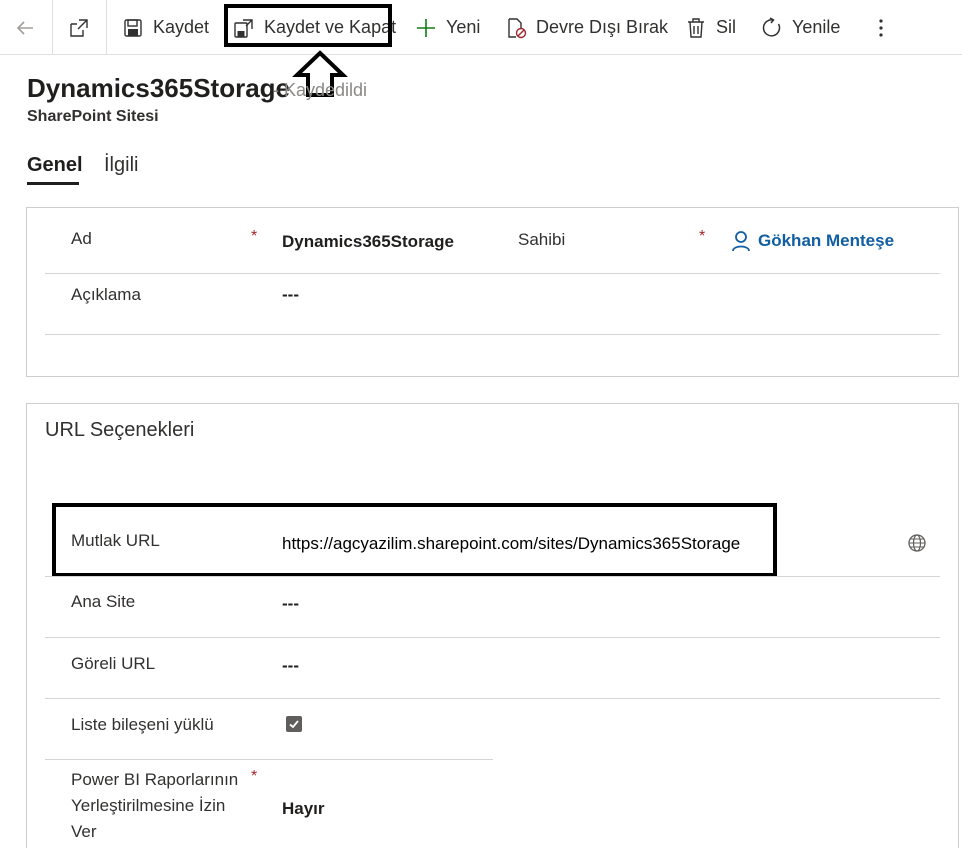 The image size is (962, 848). I want to click on record-save-status: - Kaydedildi, so click(320, 90).